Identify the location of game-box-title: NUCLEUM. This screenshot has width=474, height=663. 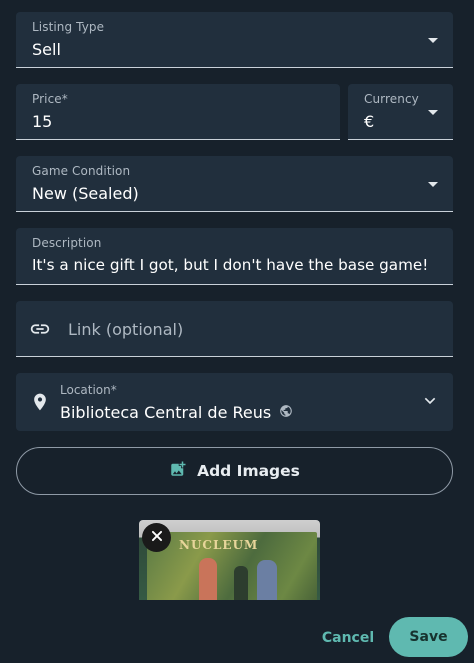
(219, 545).